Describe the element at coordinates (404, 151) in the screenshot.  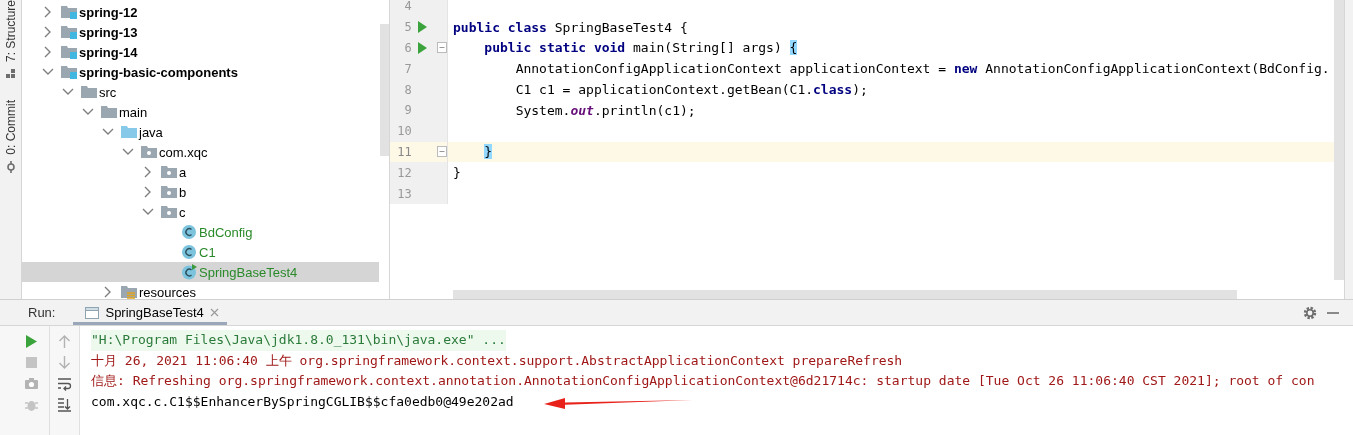
I see `line-number: 11` at that location.